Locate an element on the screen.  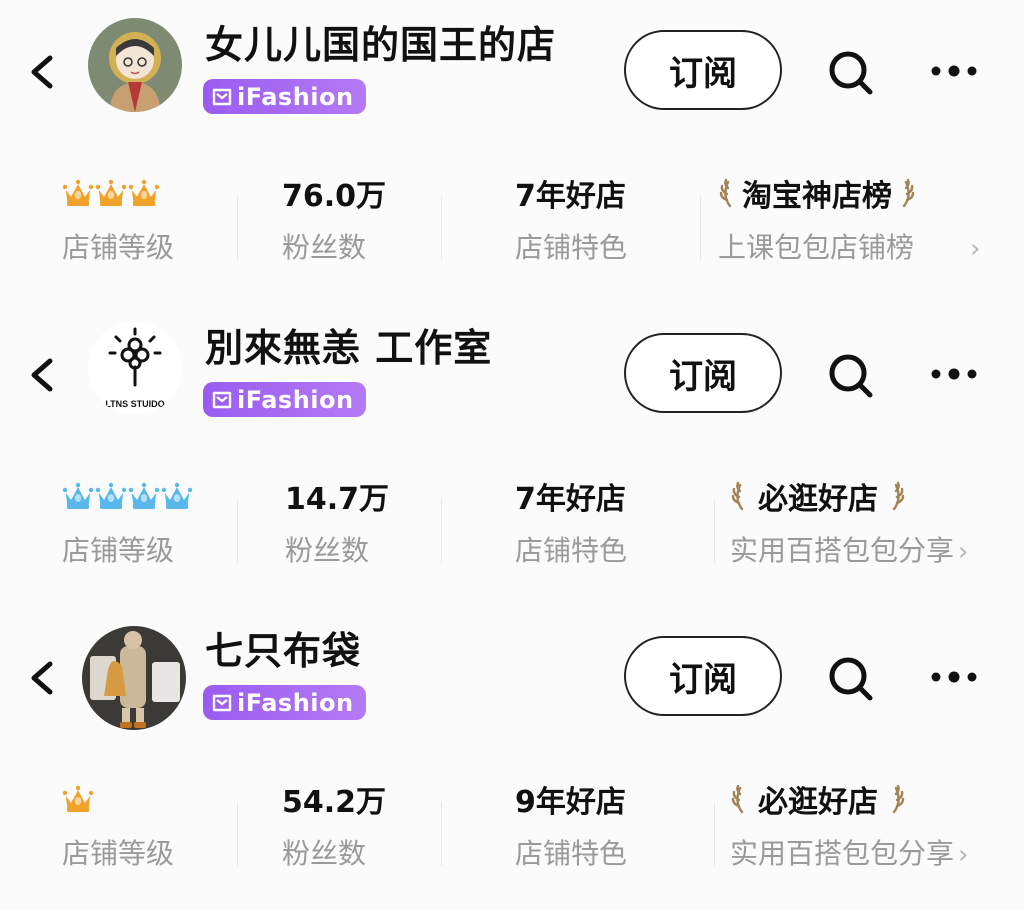
person-with-bag-photo-icon is located at coordinates (134, 678).